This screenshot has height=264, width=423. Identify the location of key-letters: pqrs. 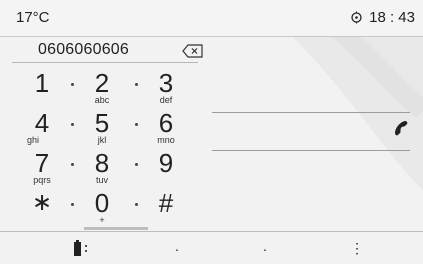
(42, 180).